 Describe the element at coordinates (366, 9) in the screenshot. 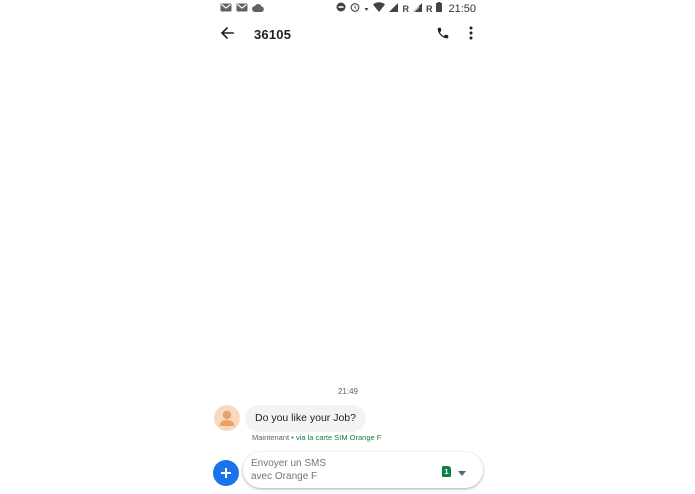

I see `data-arrows-icon` at that location.